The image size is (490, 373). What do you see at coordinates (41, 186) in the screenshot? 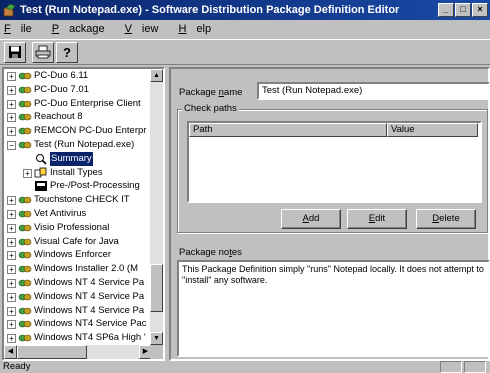
I see `processing-icon` at bounding box center [41, 186].